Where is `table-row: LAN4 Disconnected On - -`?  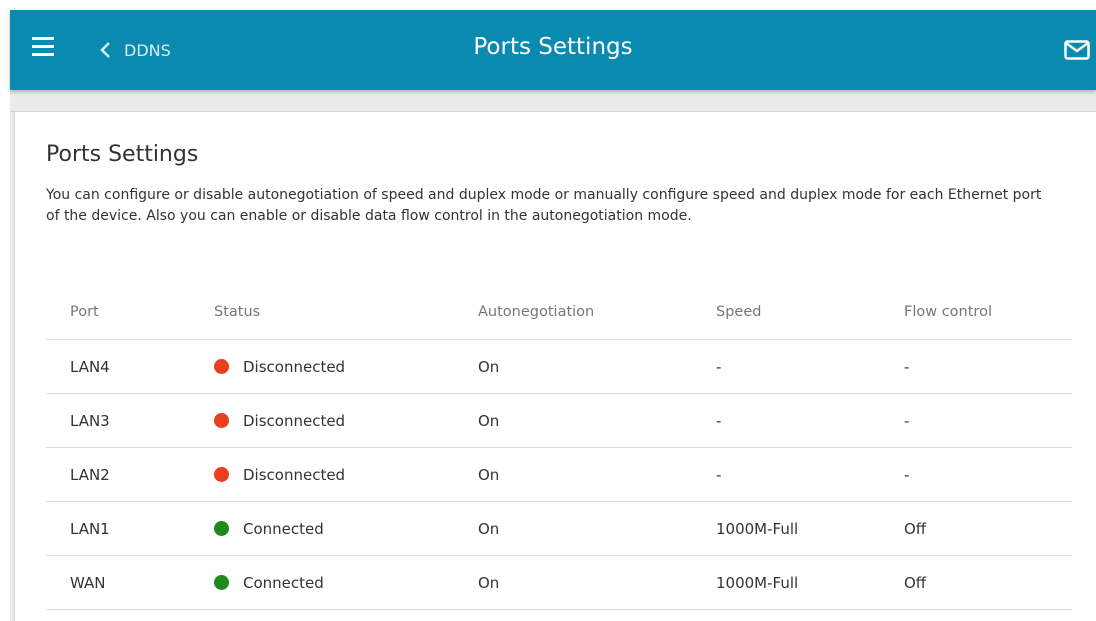
table-row: LAN4 Disconnected On - - is located at coordinates (559, 366).